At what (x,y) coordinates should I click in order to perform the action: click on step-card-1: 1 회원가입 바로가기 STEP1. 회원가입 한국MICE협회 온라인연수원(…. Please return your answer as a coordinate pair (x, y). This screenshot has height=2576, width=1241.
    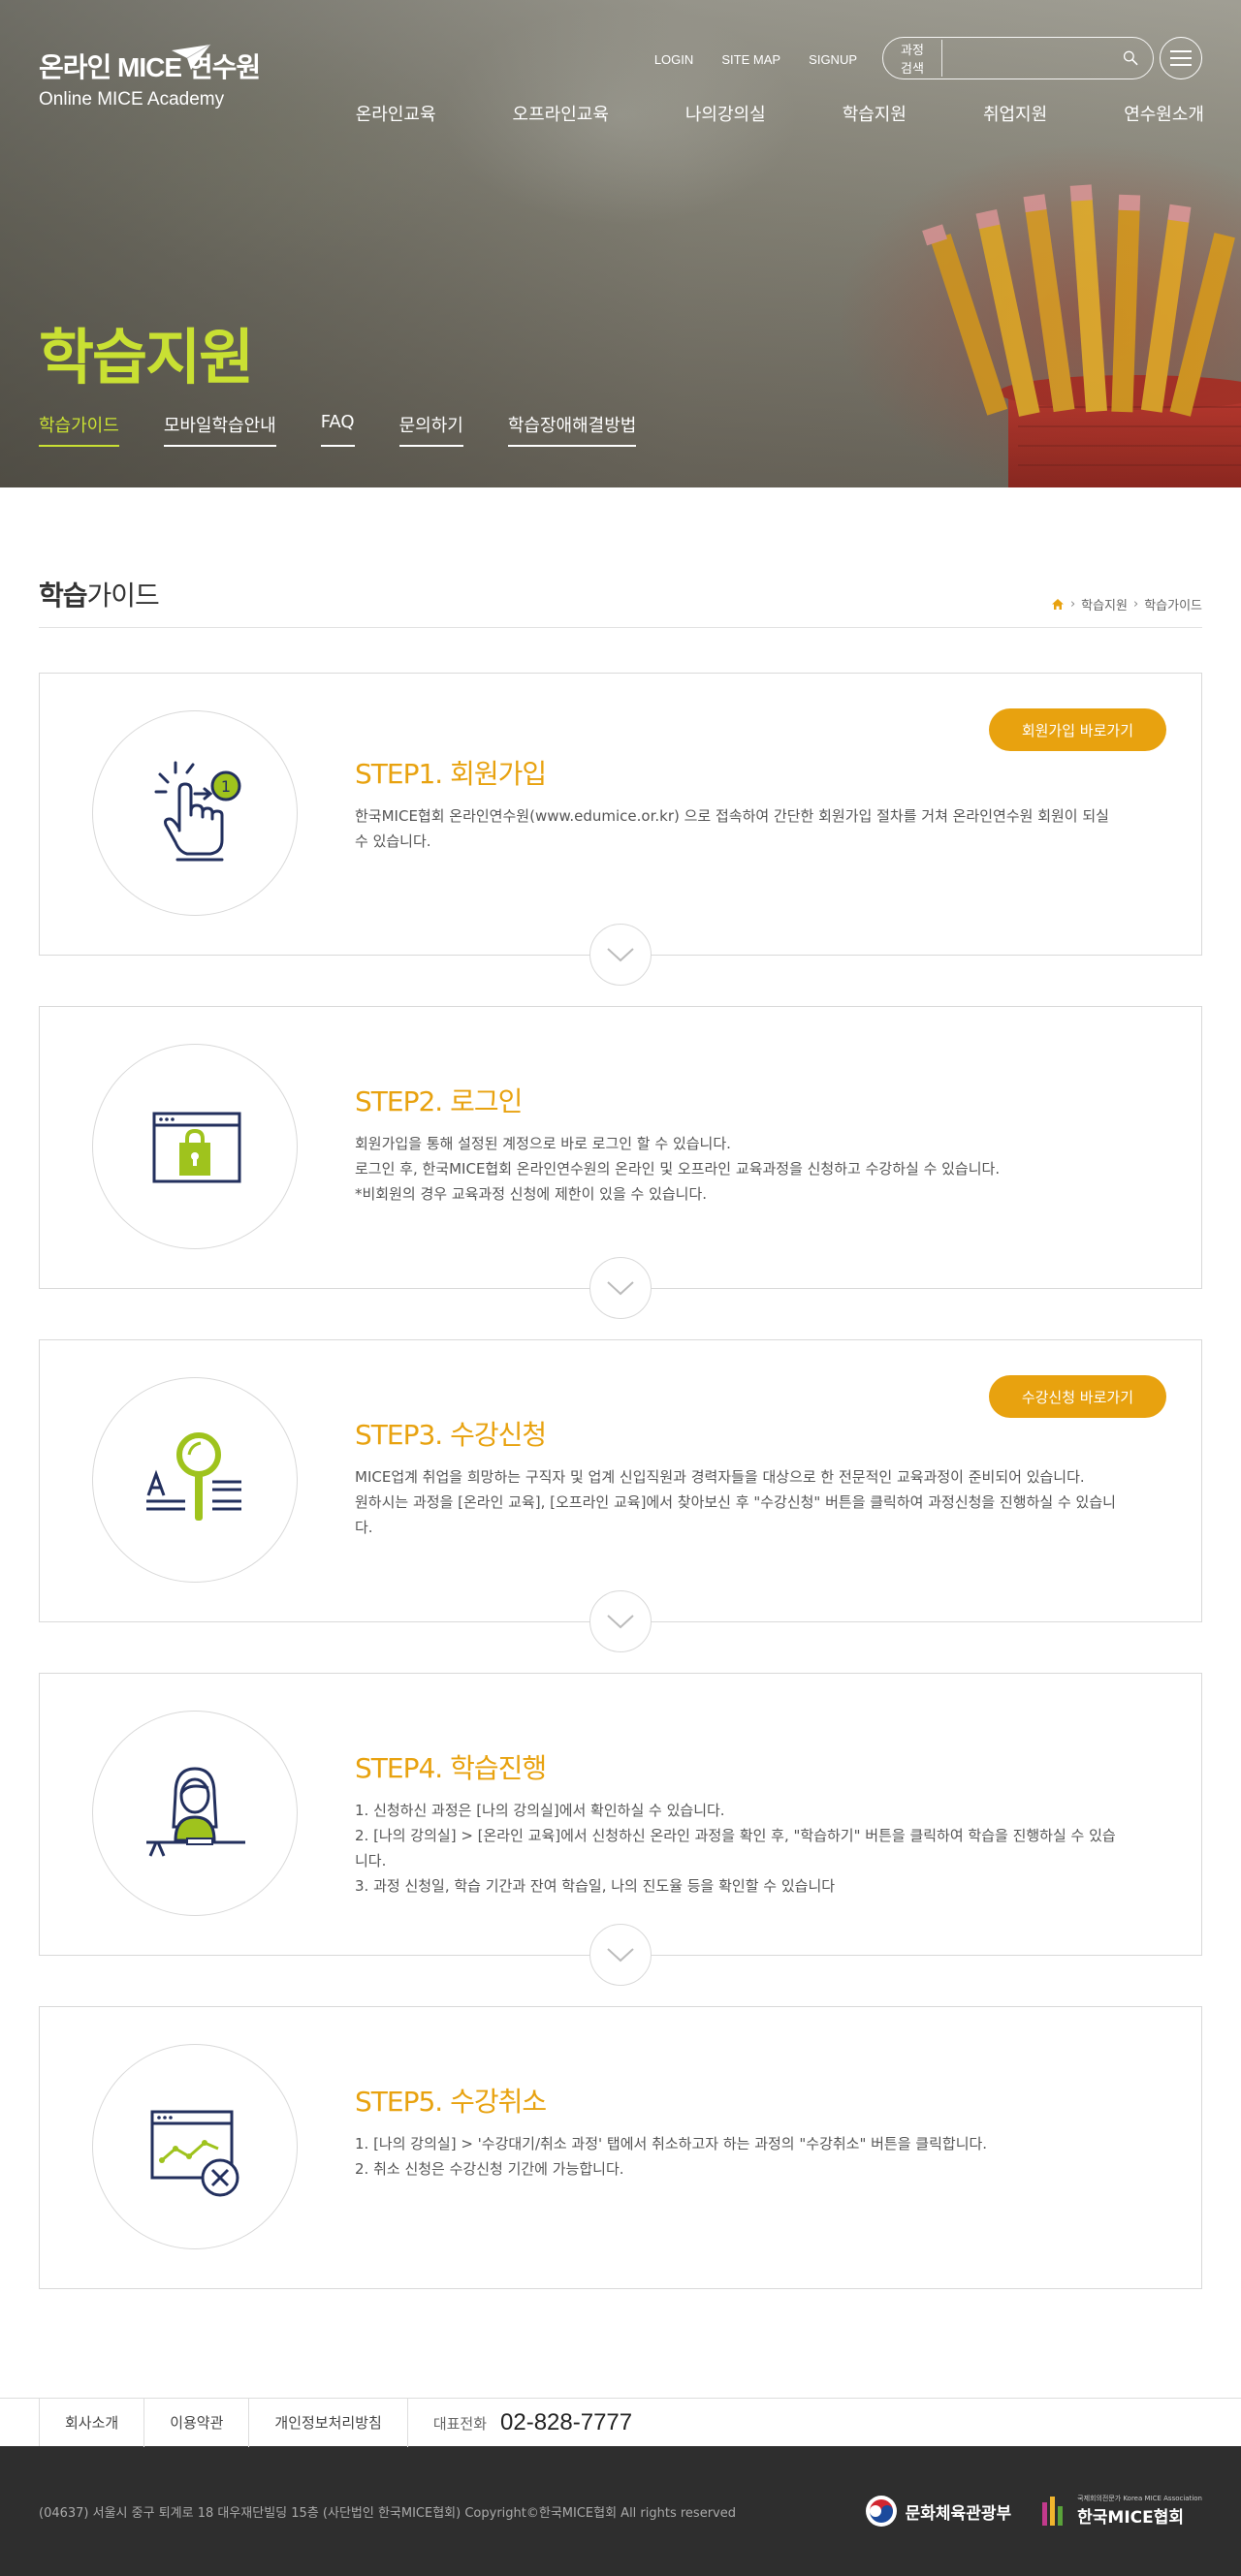
    Looking at the image, I should click on (620, 829).